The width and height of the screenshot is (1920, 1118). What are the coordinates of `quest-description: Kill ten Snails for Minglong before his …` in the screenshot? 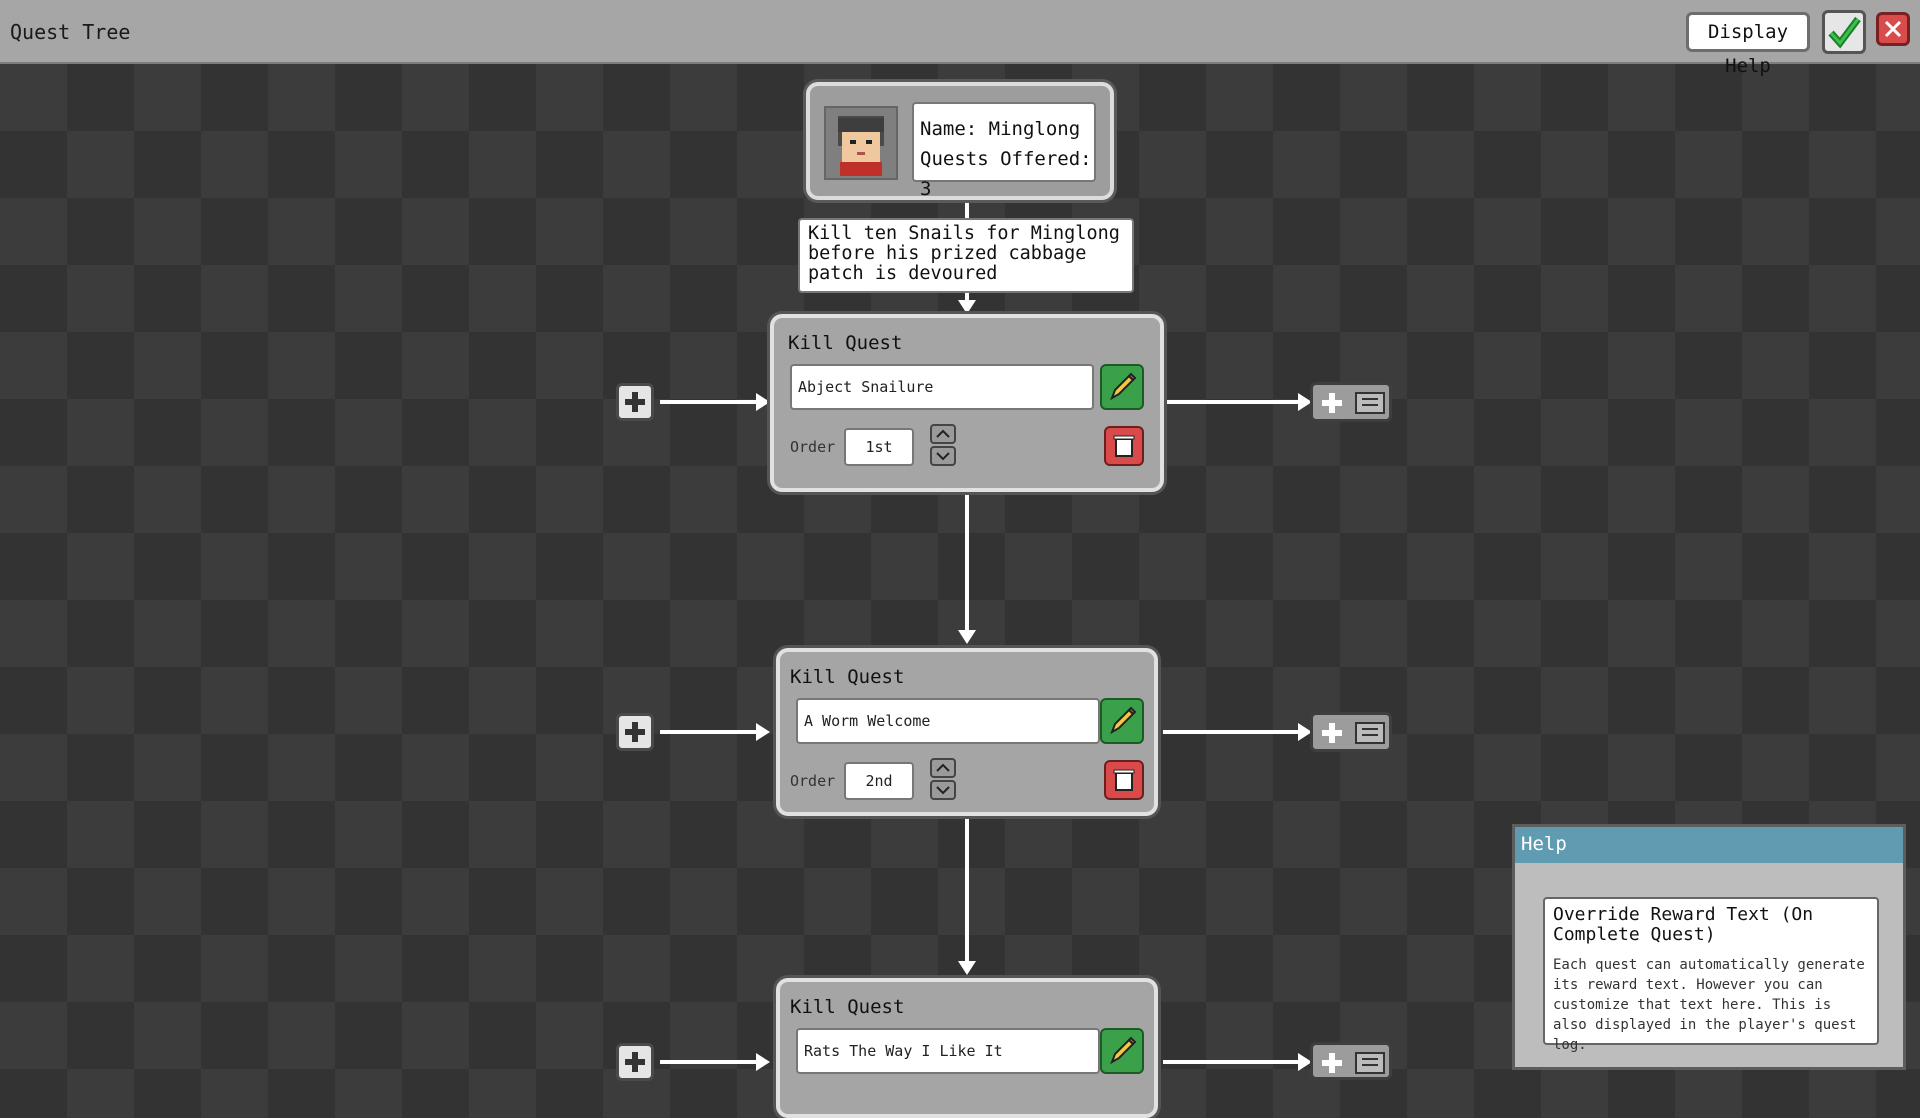 It's located at (966, 255).